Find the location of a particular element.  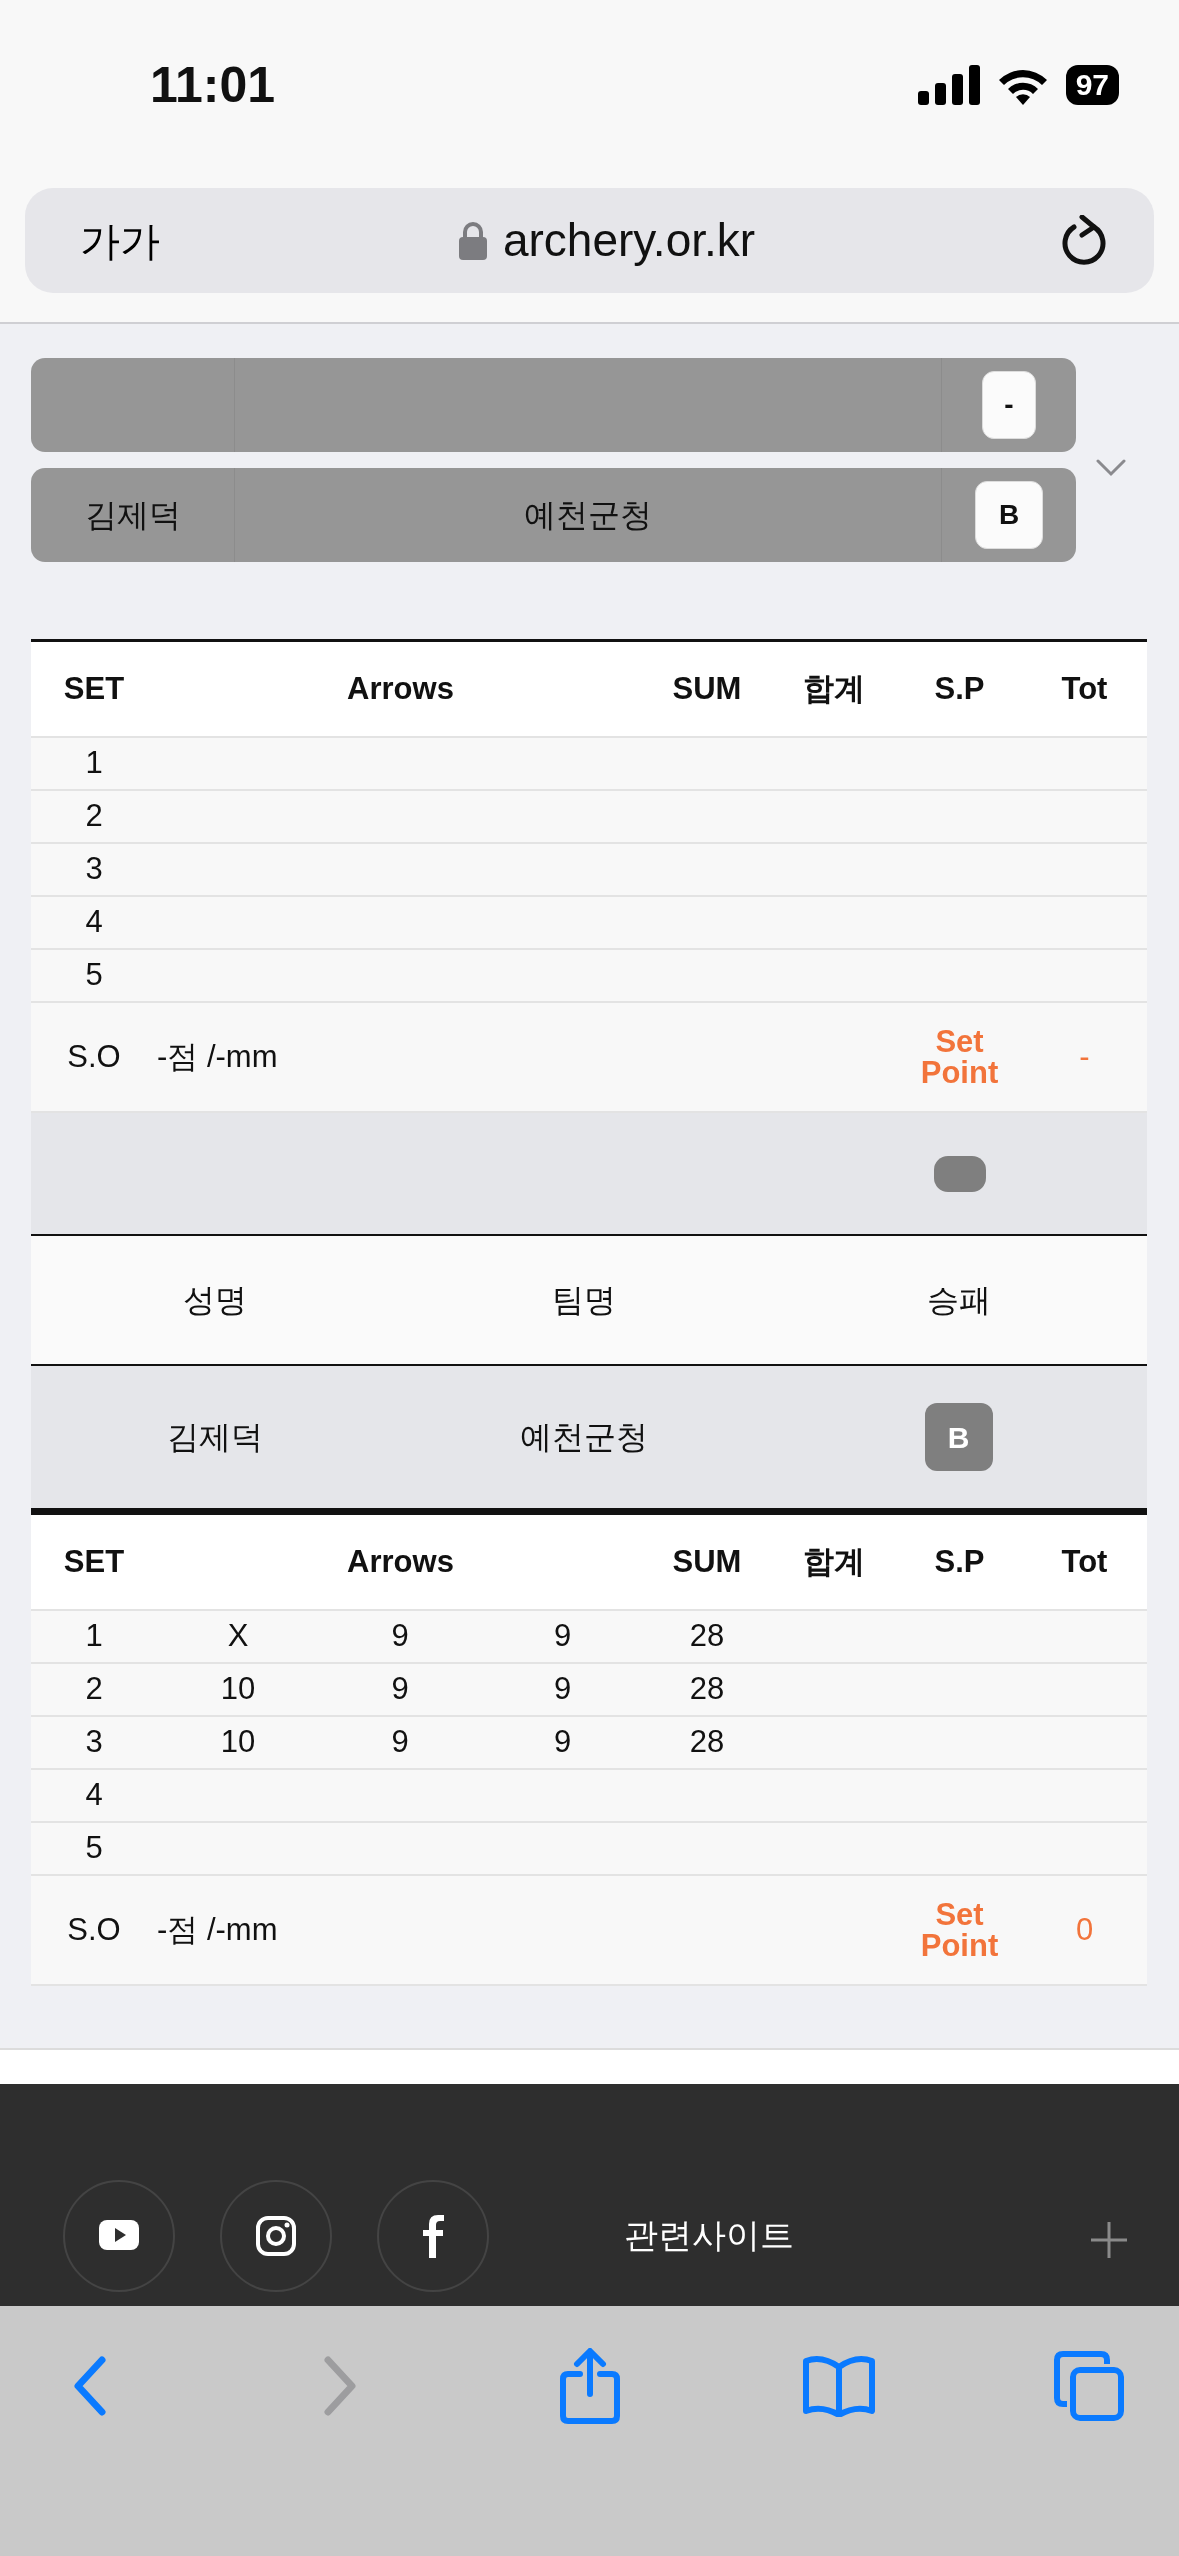

match-card: - is located at coordinates (553, 405).